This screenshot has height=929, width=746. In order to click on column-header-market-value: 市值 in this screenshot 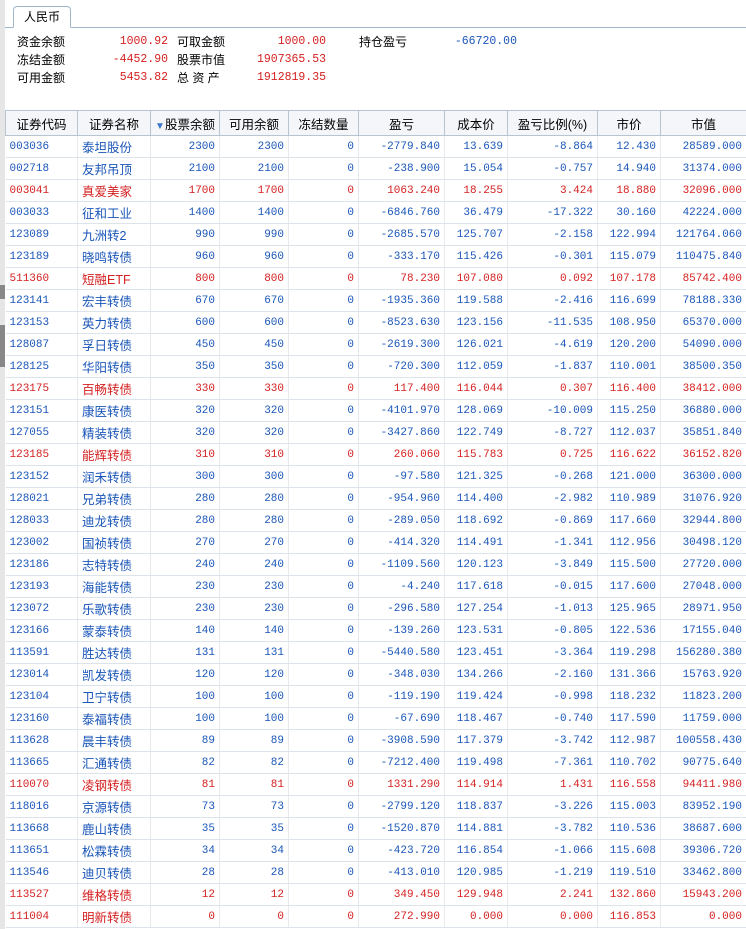, I will do `click(703, 123)`.